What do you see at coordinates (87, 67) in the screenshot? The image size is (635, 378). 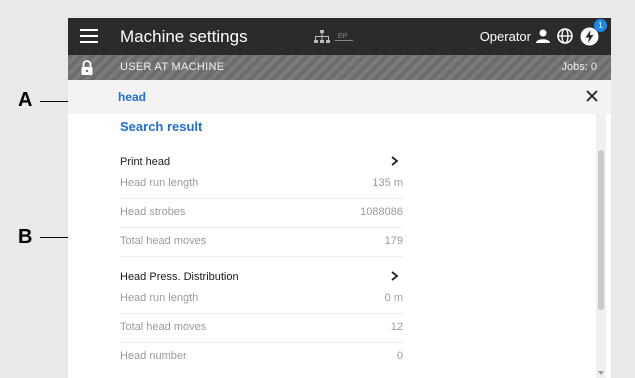 I see `lock-icon` at bounding box center [87, 67].